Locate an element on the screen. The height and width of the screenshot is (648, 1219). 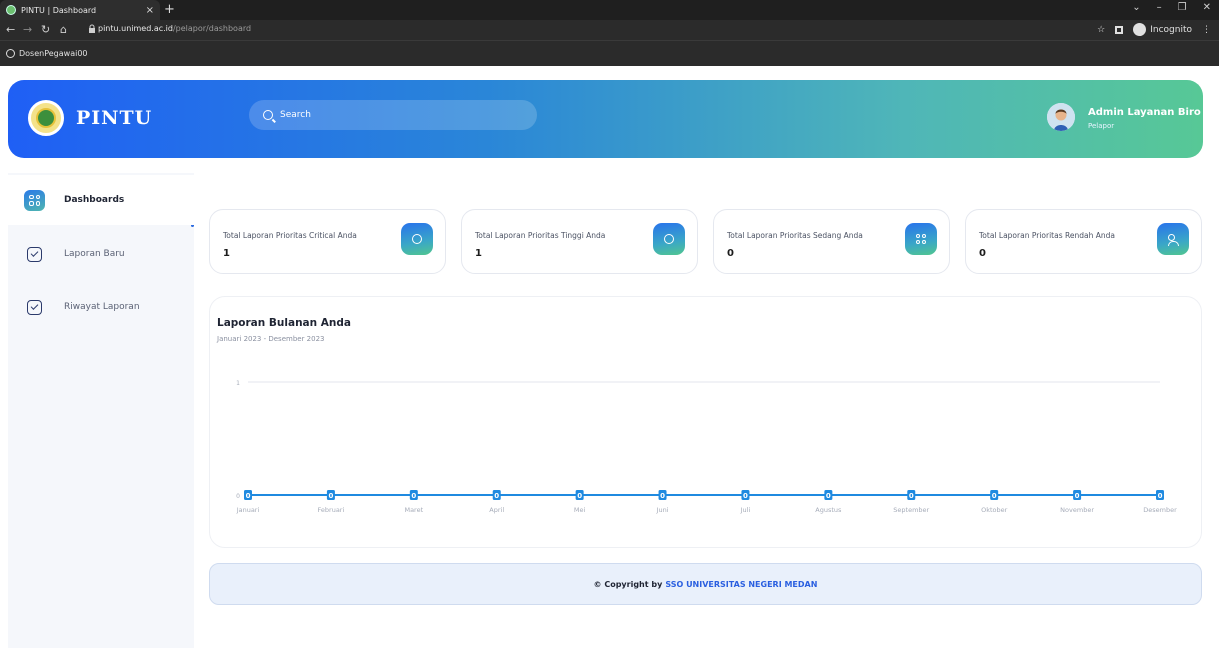
tab-close-icon: × is located at coordinates (150, 10).